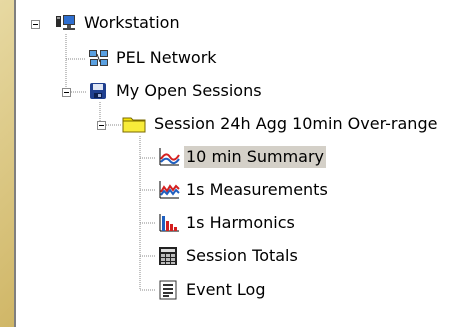 The image size is (474, 327). What do you see at coordinates (168, 290) in the screenshot?
I see `event-log-icon` at bounding box center [168, 290].